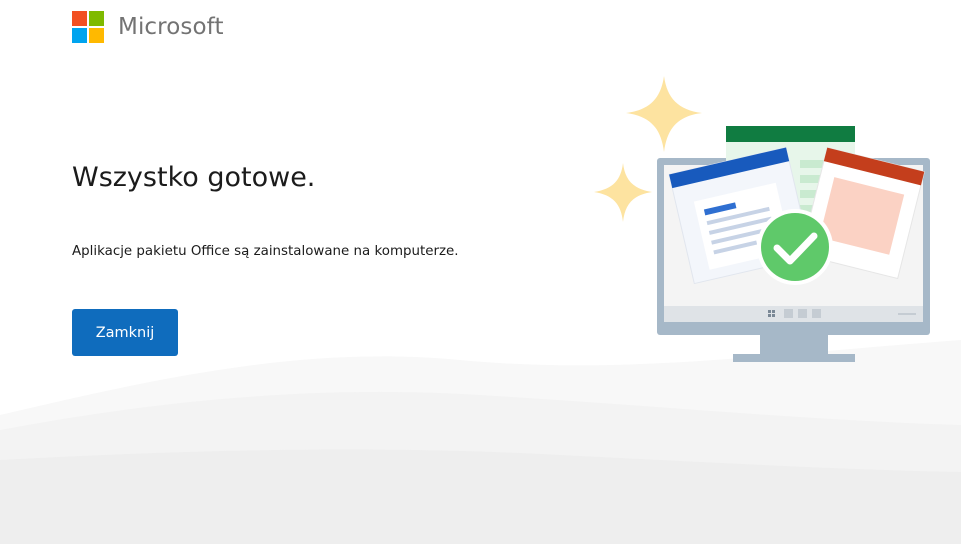 This screenshot has width=961, height=544. Describe the element at coordinates (96, 18) in the screenshot. I see `logo-square-green` at that location.